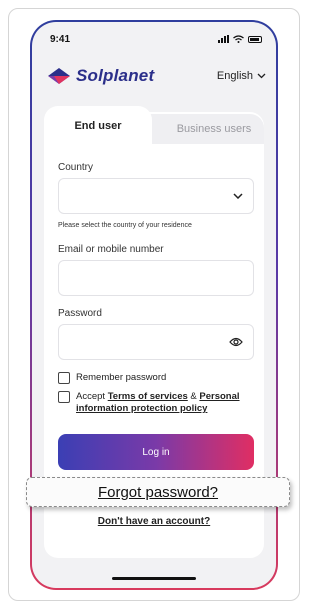  I want to click on wifi-icon, so click(238, 39).